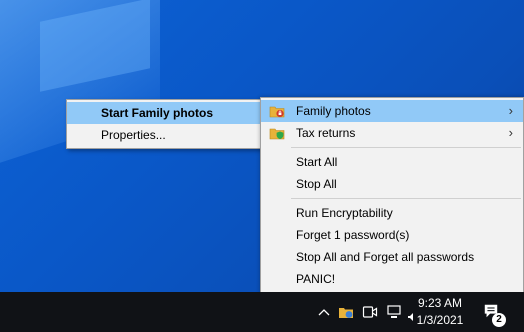  I want to click on start-vault-menu-item: Start Family photos, so click(164, 113).